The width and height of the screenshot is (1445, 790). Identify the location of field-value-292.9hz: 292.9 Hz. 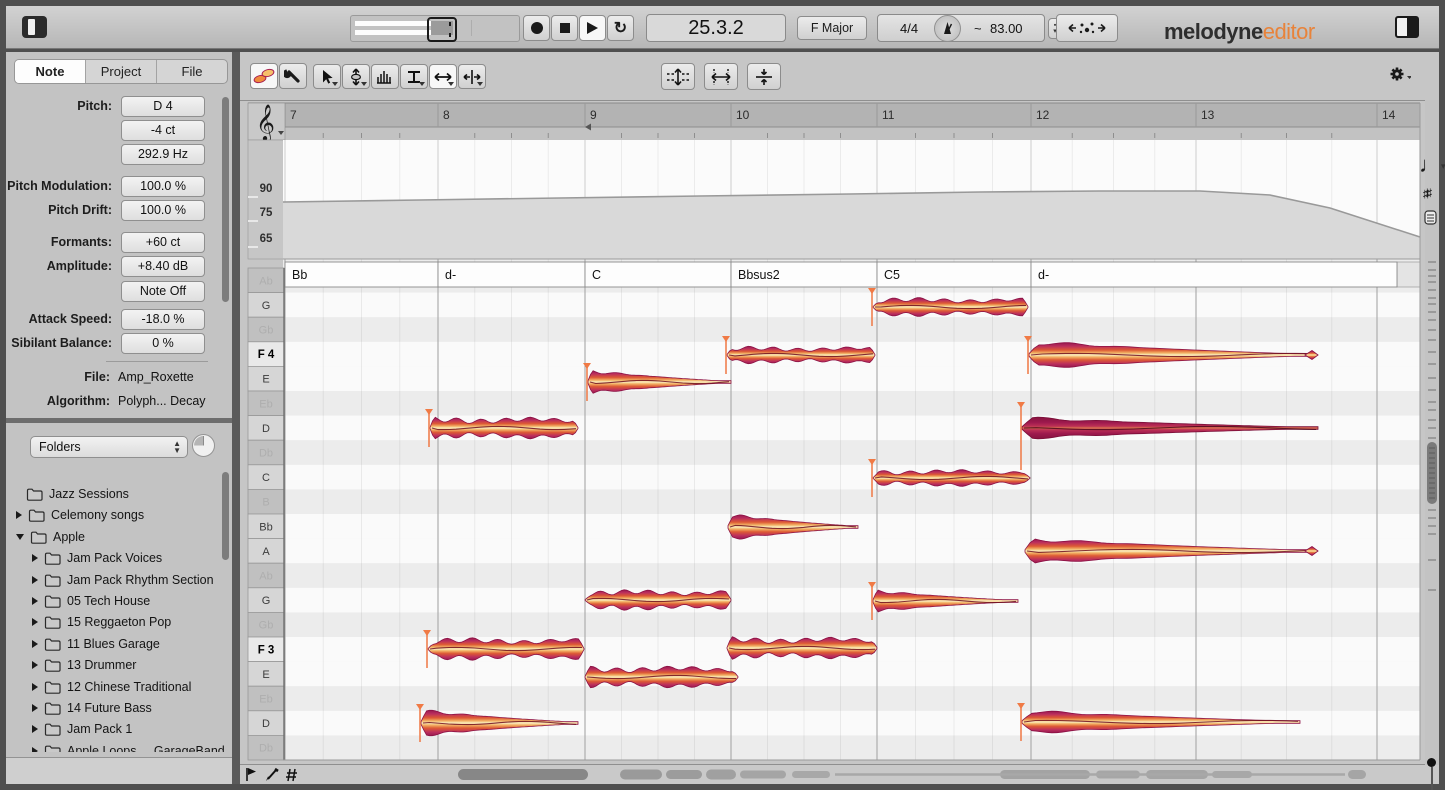
(163, 154).